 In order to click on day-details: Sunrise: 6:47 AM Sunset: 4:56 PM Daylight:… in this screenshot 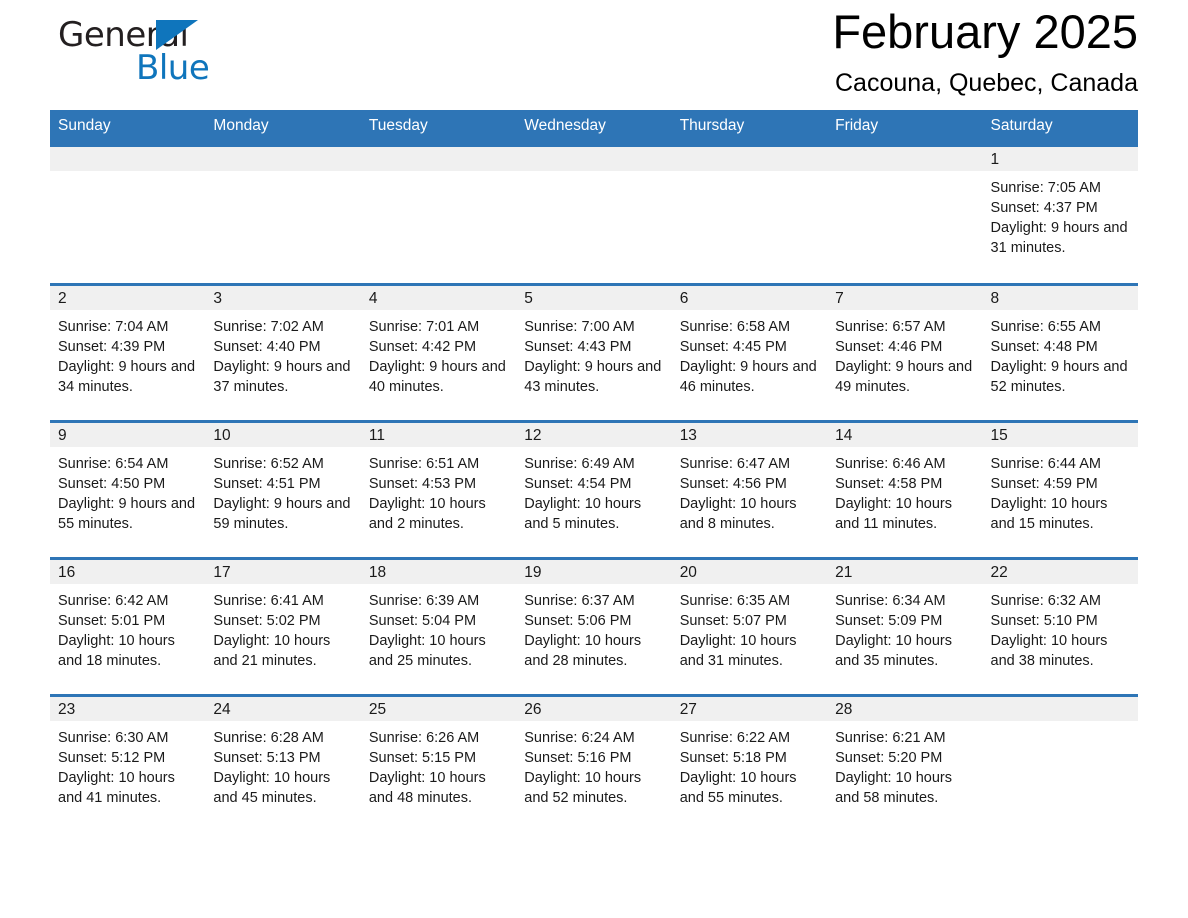, I will do `click(749, 502)`.